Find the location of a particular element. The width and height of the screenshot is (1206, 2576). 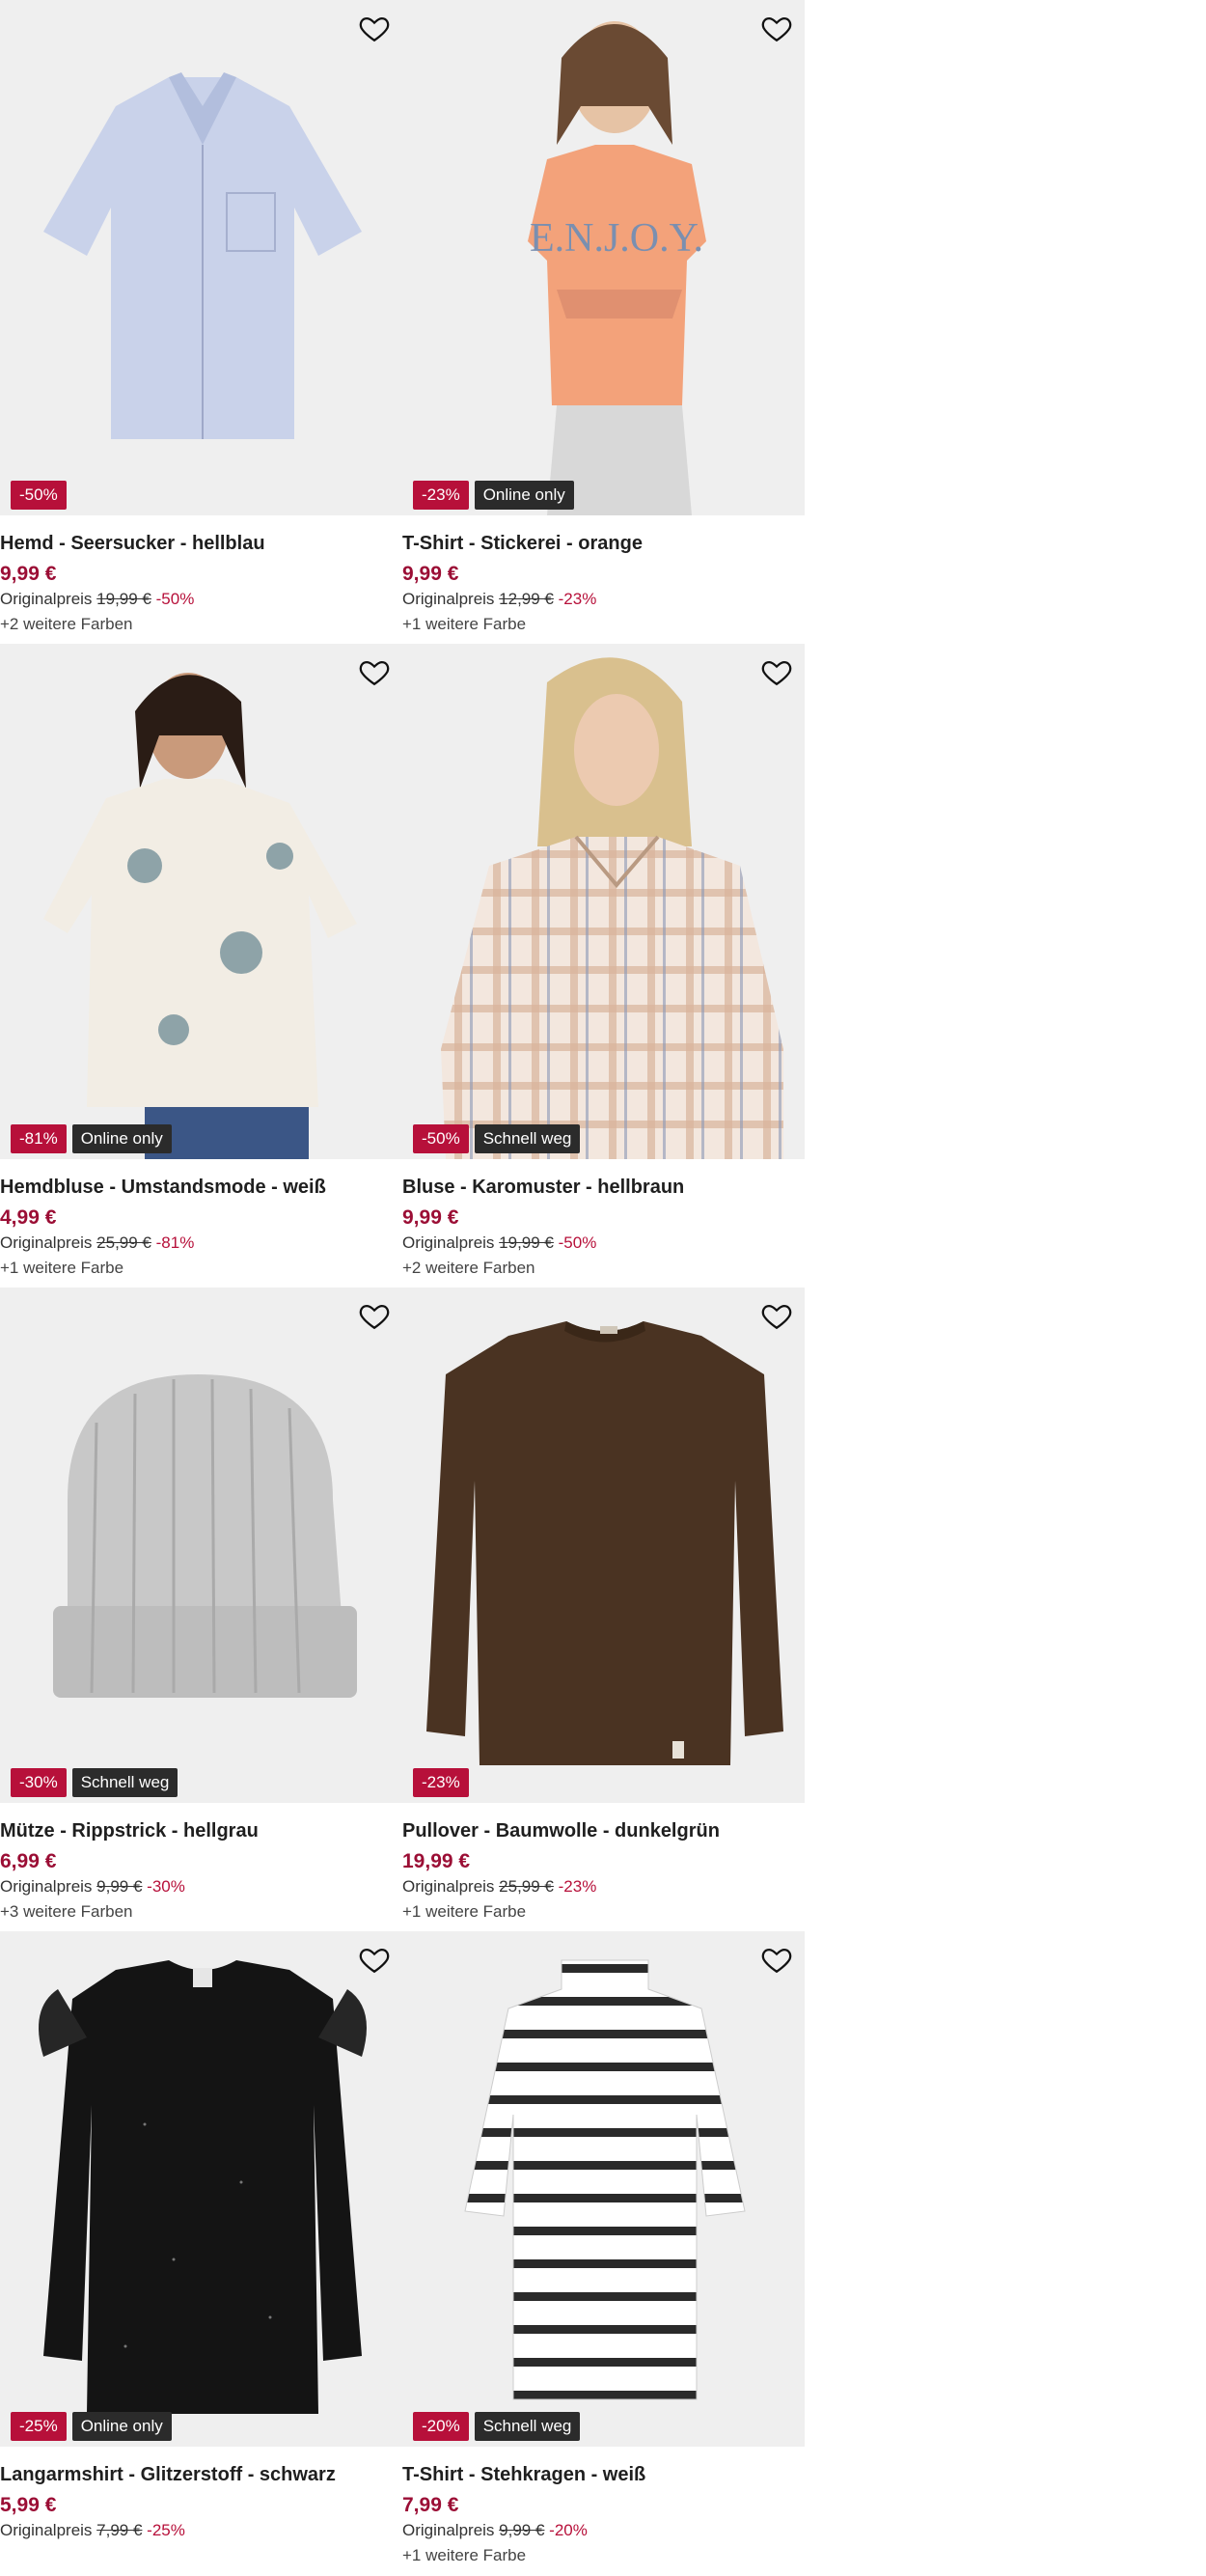

product-price: 4,99 € is located at coordinates (28, 1217).